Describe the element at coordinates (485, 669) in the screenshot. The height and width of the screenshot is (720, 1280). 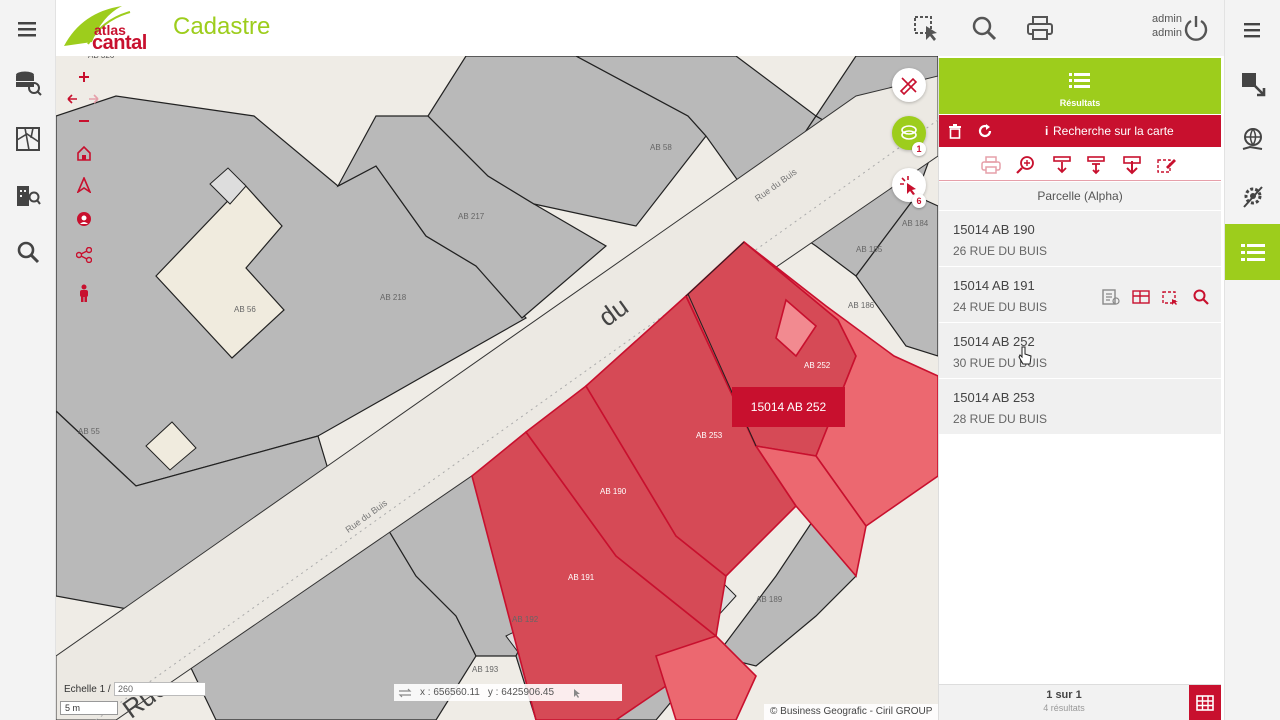
I see `svg-text: AB 193` at that location.